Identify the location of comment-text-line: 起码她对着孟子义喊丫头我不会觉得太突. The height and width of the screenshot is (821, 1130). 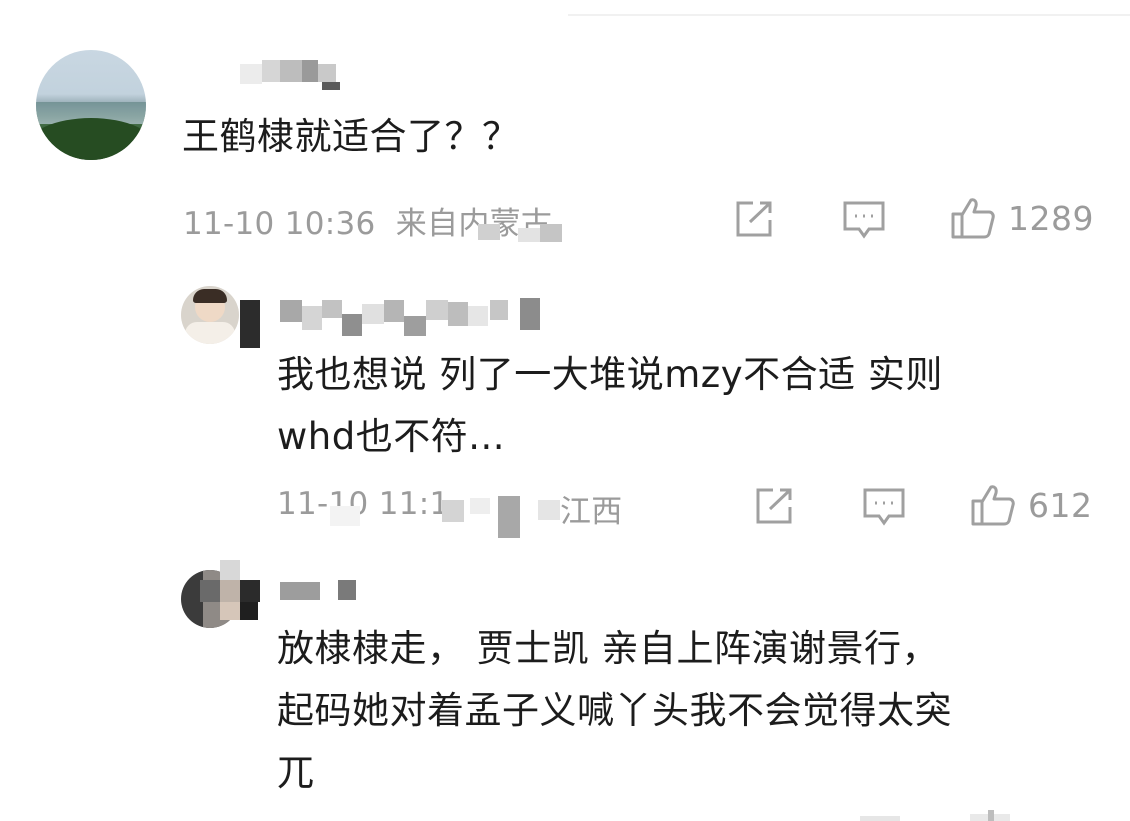
(614, 710).